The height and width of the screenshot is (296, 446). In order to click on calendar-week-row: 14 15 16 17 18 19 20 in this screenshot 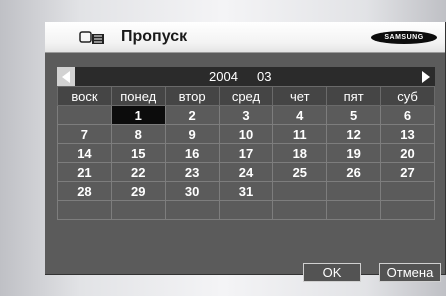, I will do `click(246, 153)`.